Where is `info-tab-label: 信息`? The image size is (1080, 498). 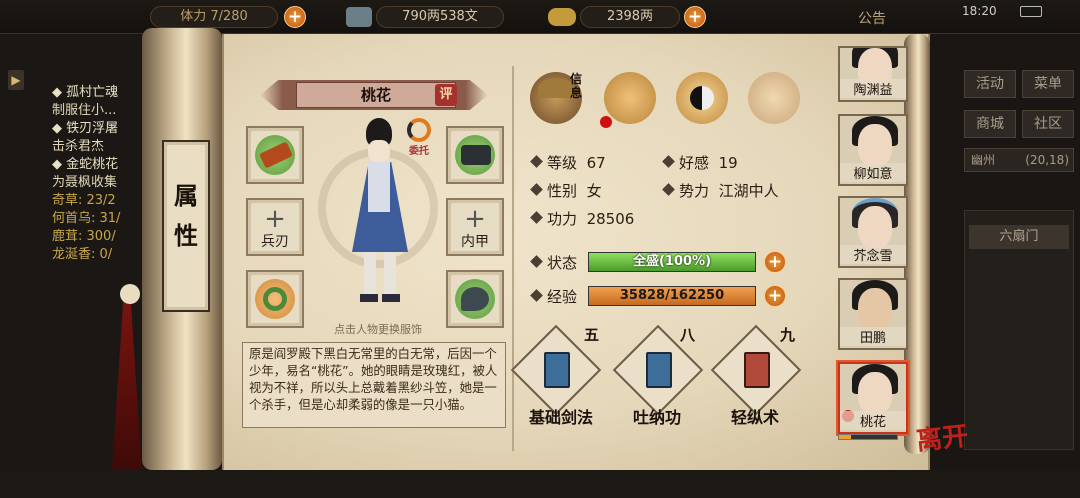
info-tab-label: 信息 is located at coordinates (576, 86).